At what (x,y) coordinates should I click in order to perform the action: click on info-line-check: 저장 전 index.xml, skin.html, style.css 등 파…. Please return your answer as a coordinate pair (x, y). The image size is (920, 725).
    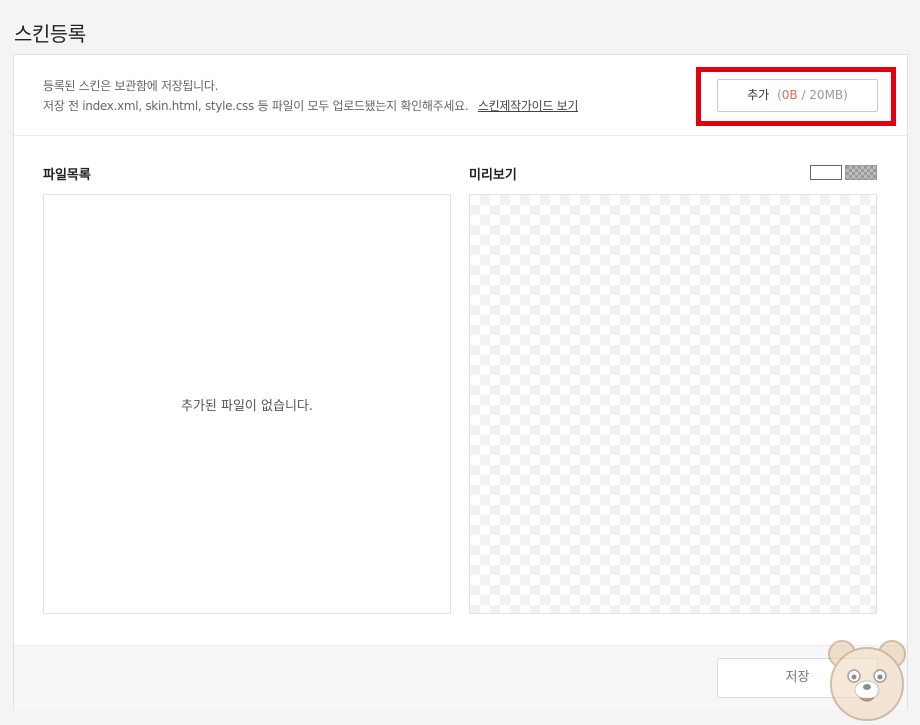
    Looking at the image, I should click on (310, 105).